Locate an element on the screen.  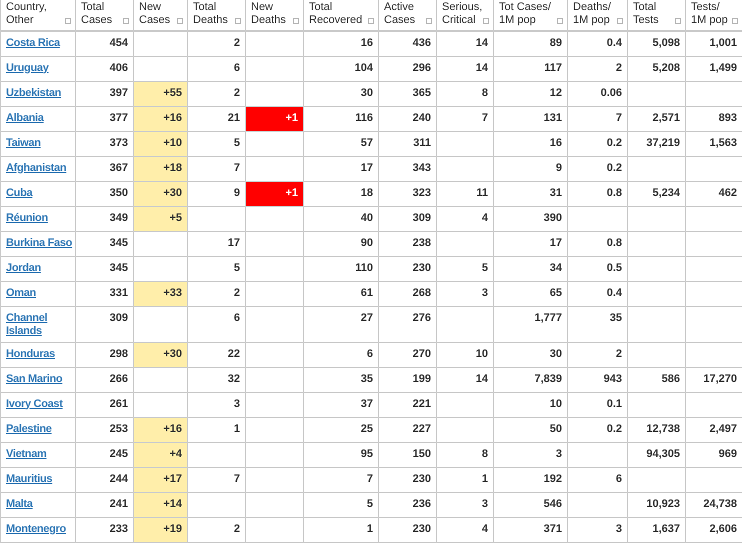
new-cases-cell: +19 is located at coordinates (161, 529).